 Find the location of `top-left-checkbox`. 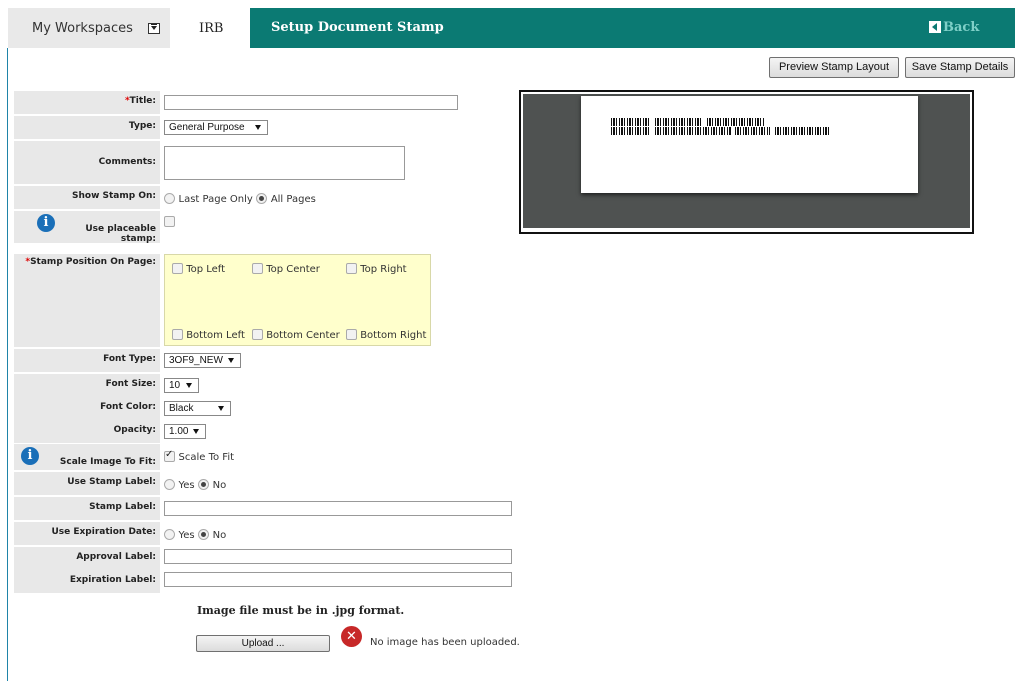

top-left-checkbox is located at coordinates (177, 268).